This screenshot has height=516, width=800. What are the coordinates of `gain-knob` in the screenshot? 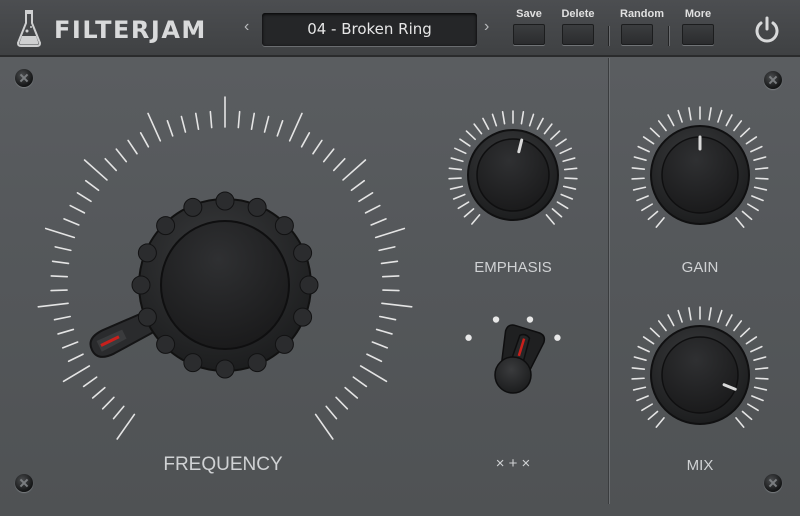 It's located at (700, 175).